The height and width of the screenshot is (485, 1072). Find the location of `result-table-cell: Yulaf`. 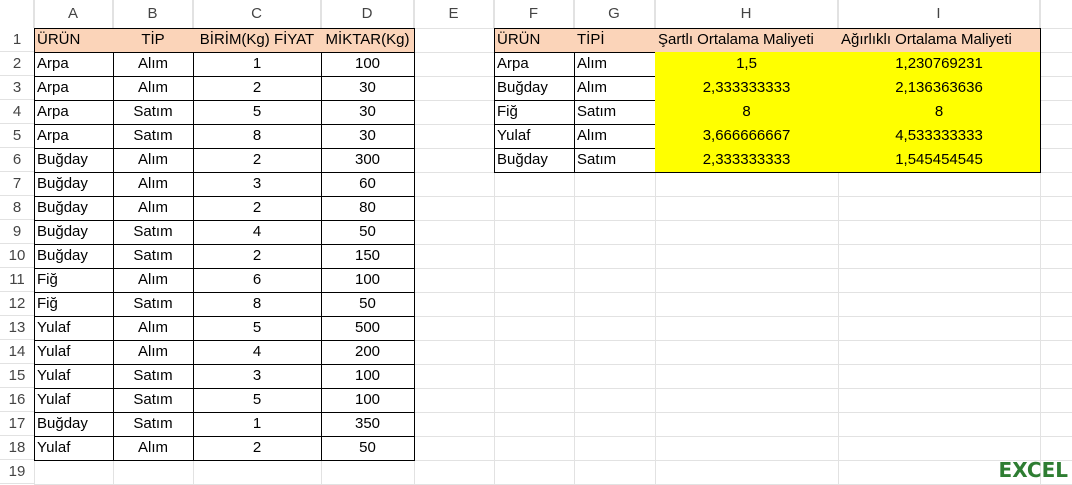

result-table-cell: Yulaf is located at coordinates (534, 136).